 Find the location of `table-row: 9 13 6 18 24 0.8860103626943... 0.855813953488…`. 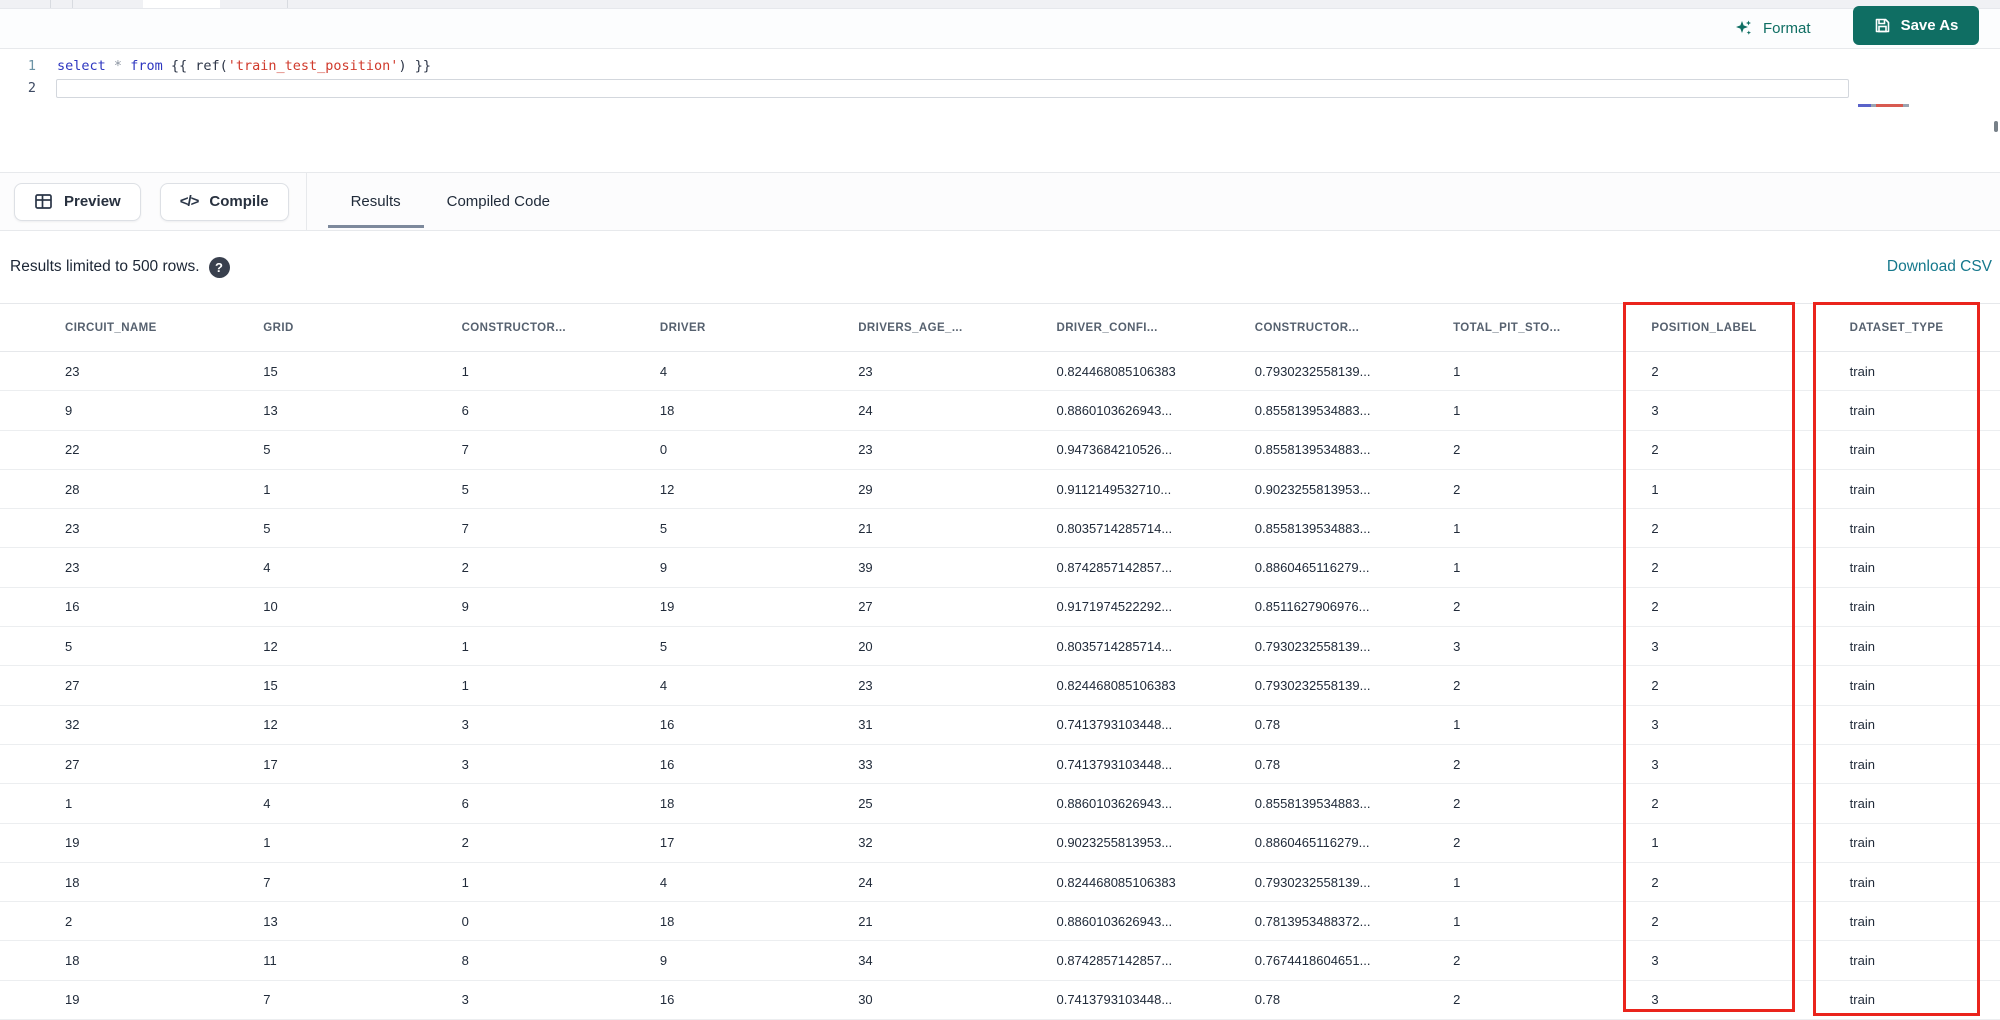

table-row: 9 13 6 18 24 0.8860103626943... 0.855813953488… is located at coordinates (1000, 411).